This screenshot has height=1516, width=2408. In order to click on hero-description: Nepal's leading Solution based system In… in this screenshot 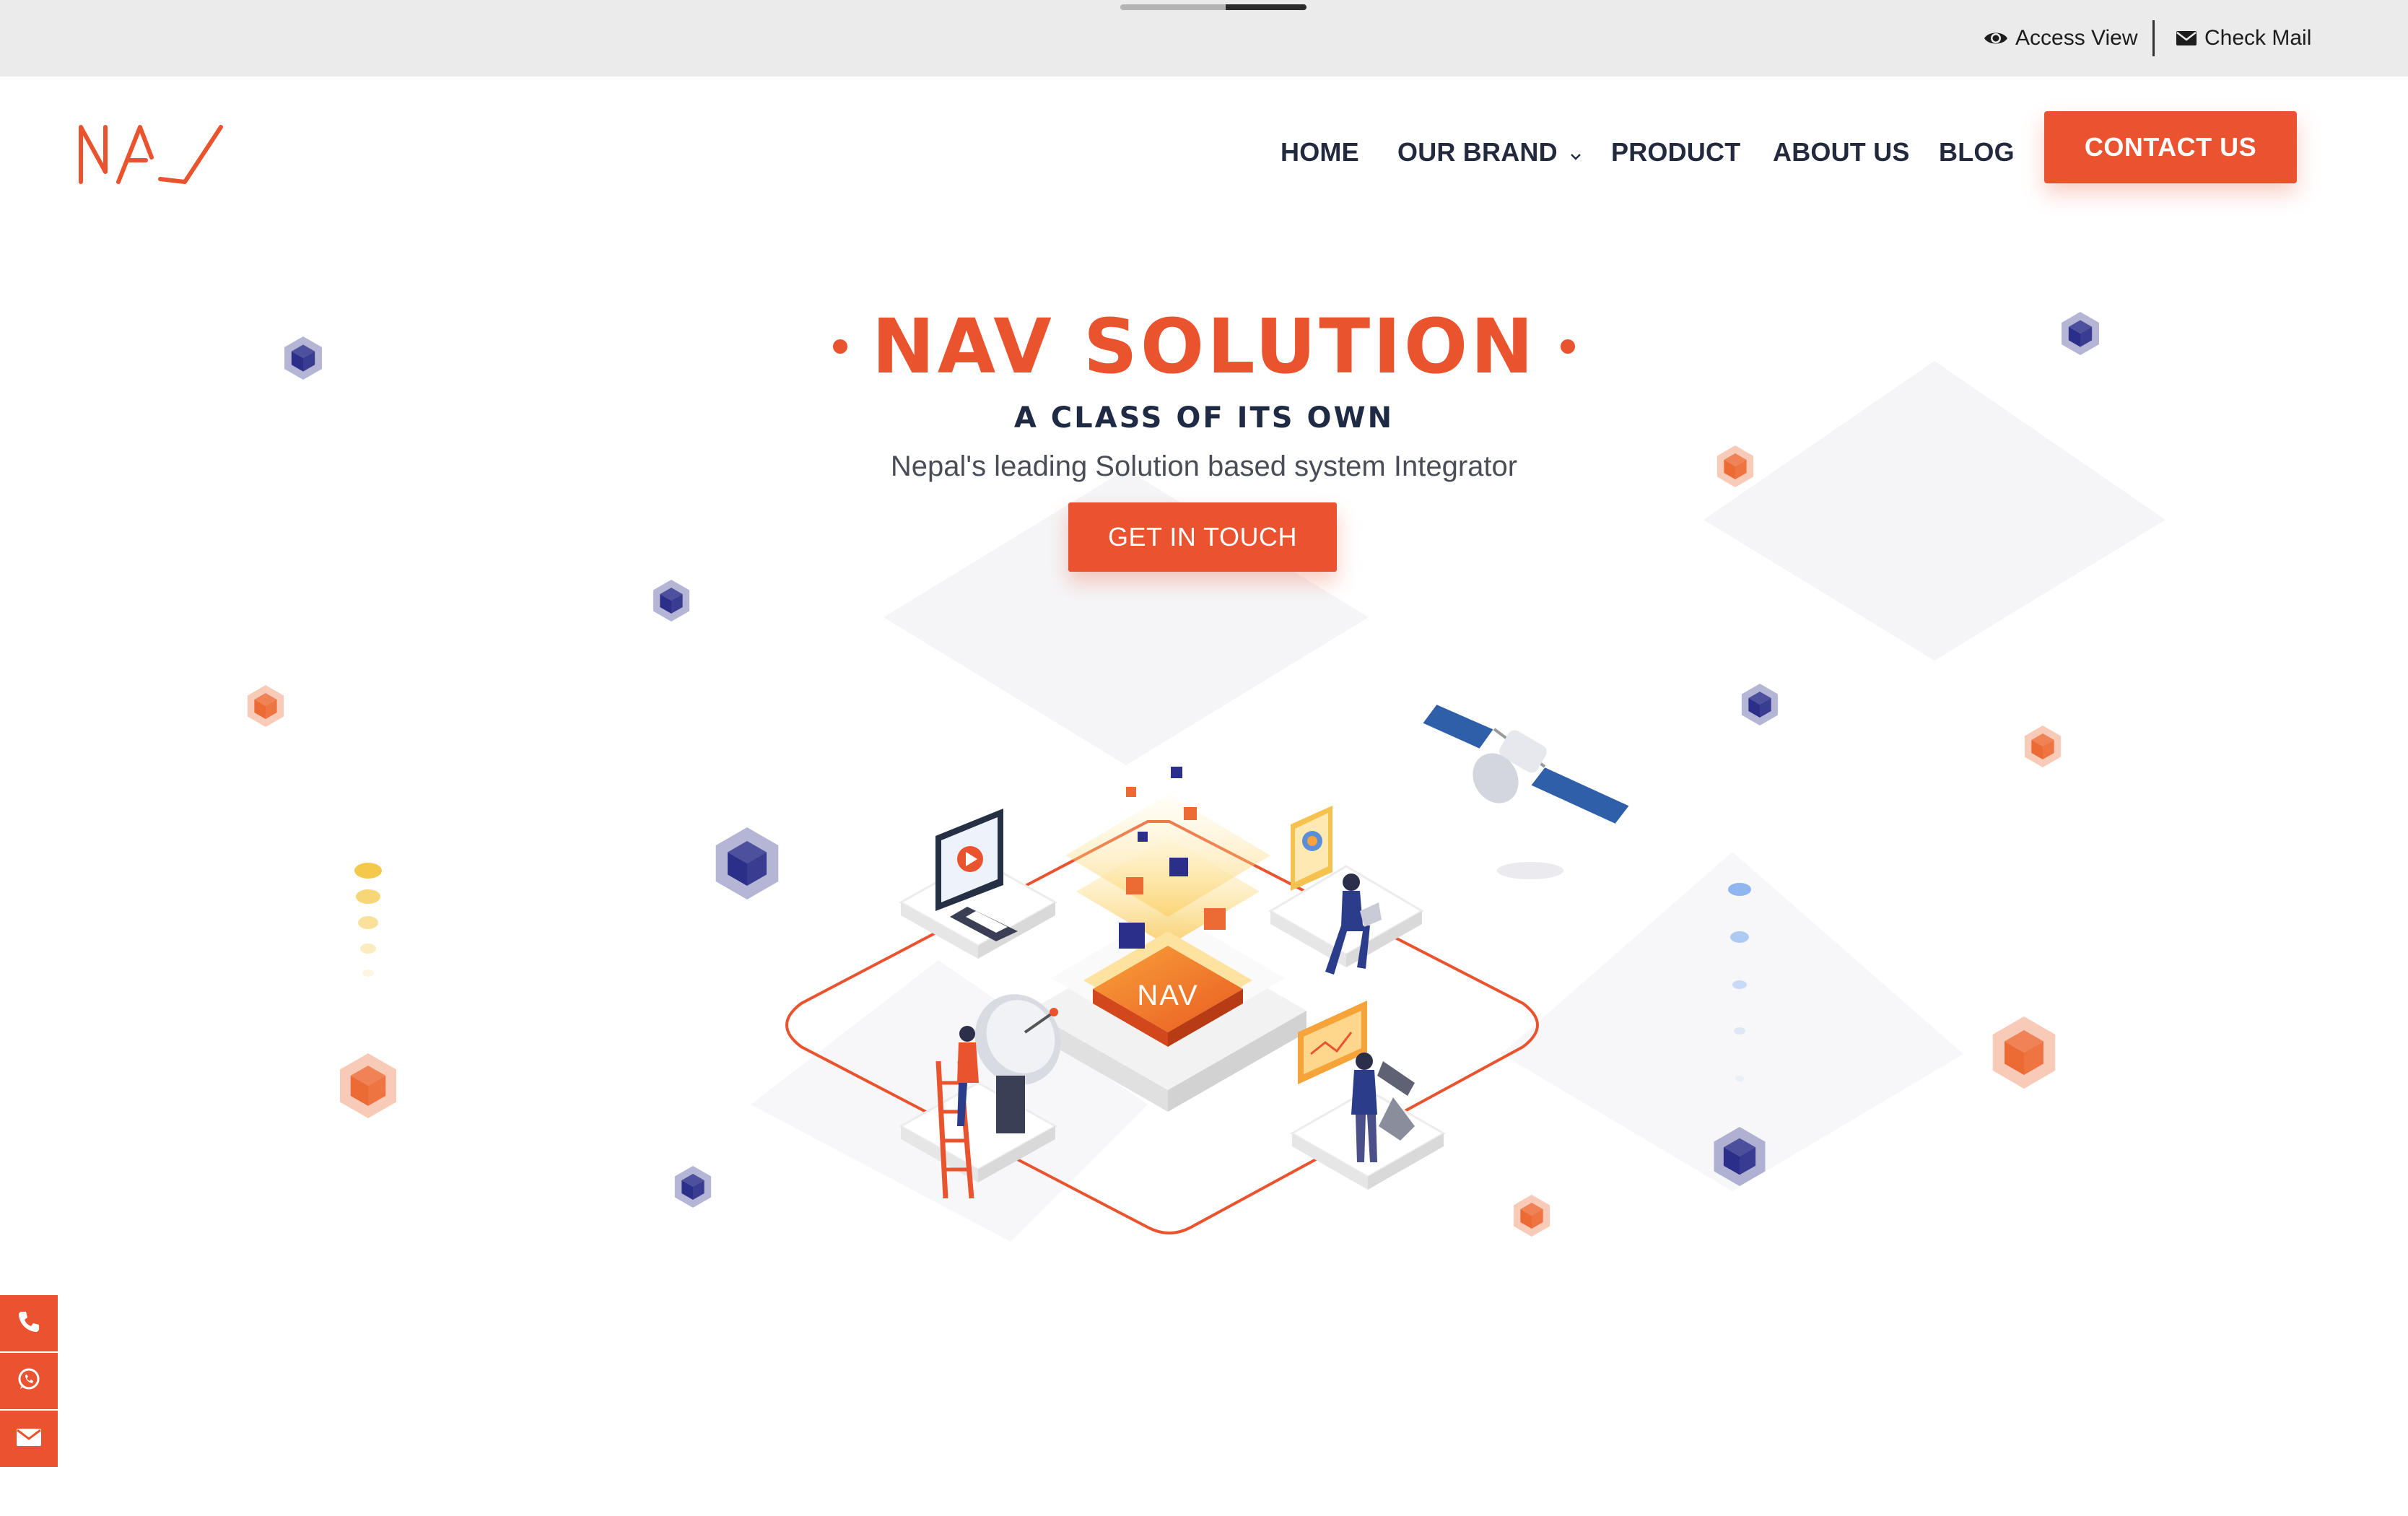, I will do `click(1204, 466)`.